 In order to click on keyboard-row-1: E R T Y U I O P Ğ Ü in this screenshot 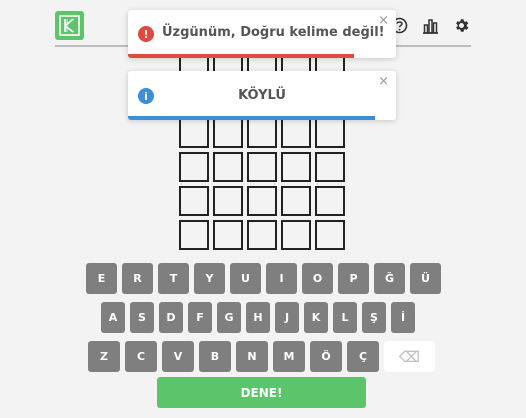, I will do `click(263, 278)`.